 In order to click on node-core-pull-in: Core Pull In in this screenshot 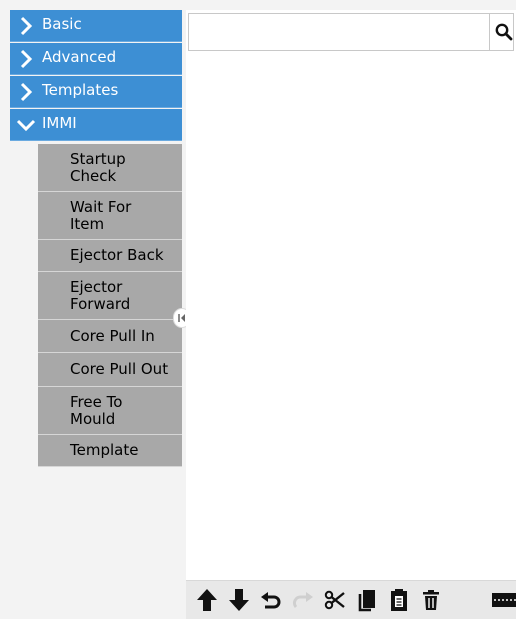, I will do `click(110, 336)`.